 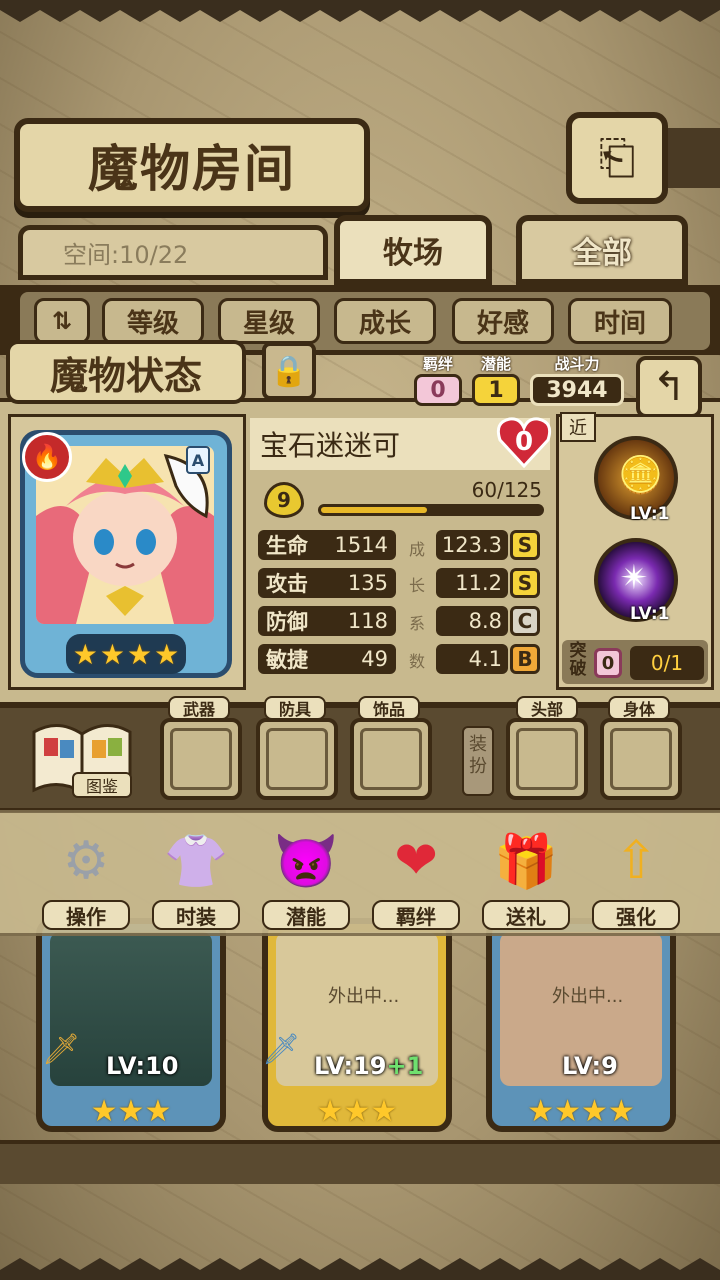 What do you see at coordinates (472, 583) in the screenshot?
I see `growth-attack: 11.2` at bounding box center [472, 583].